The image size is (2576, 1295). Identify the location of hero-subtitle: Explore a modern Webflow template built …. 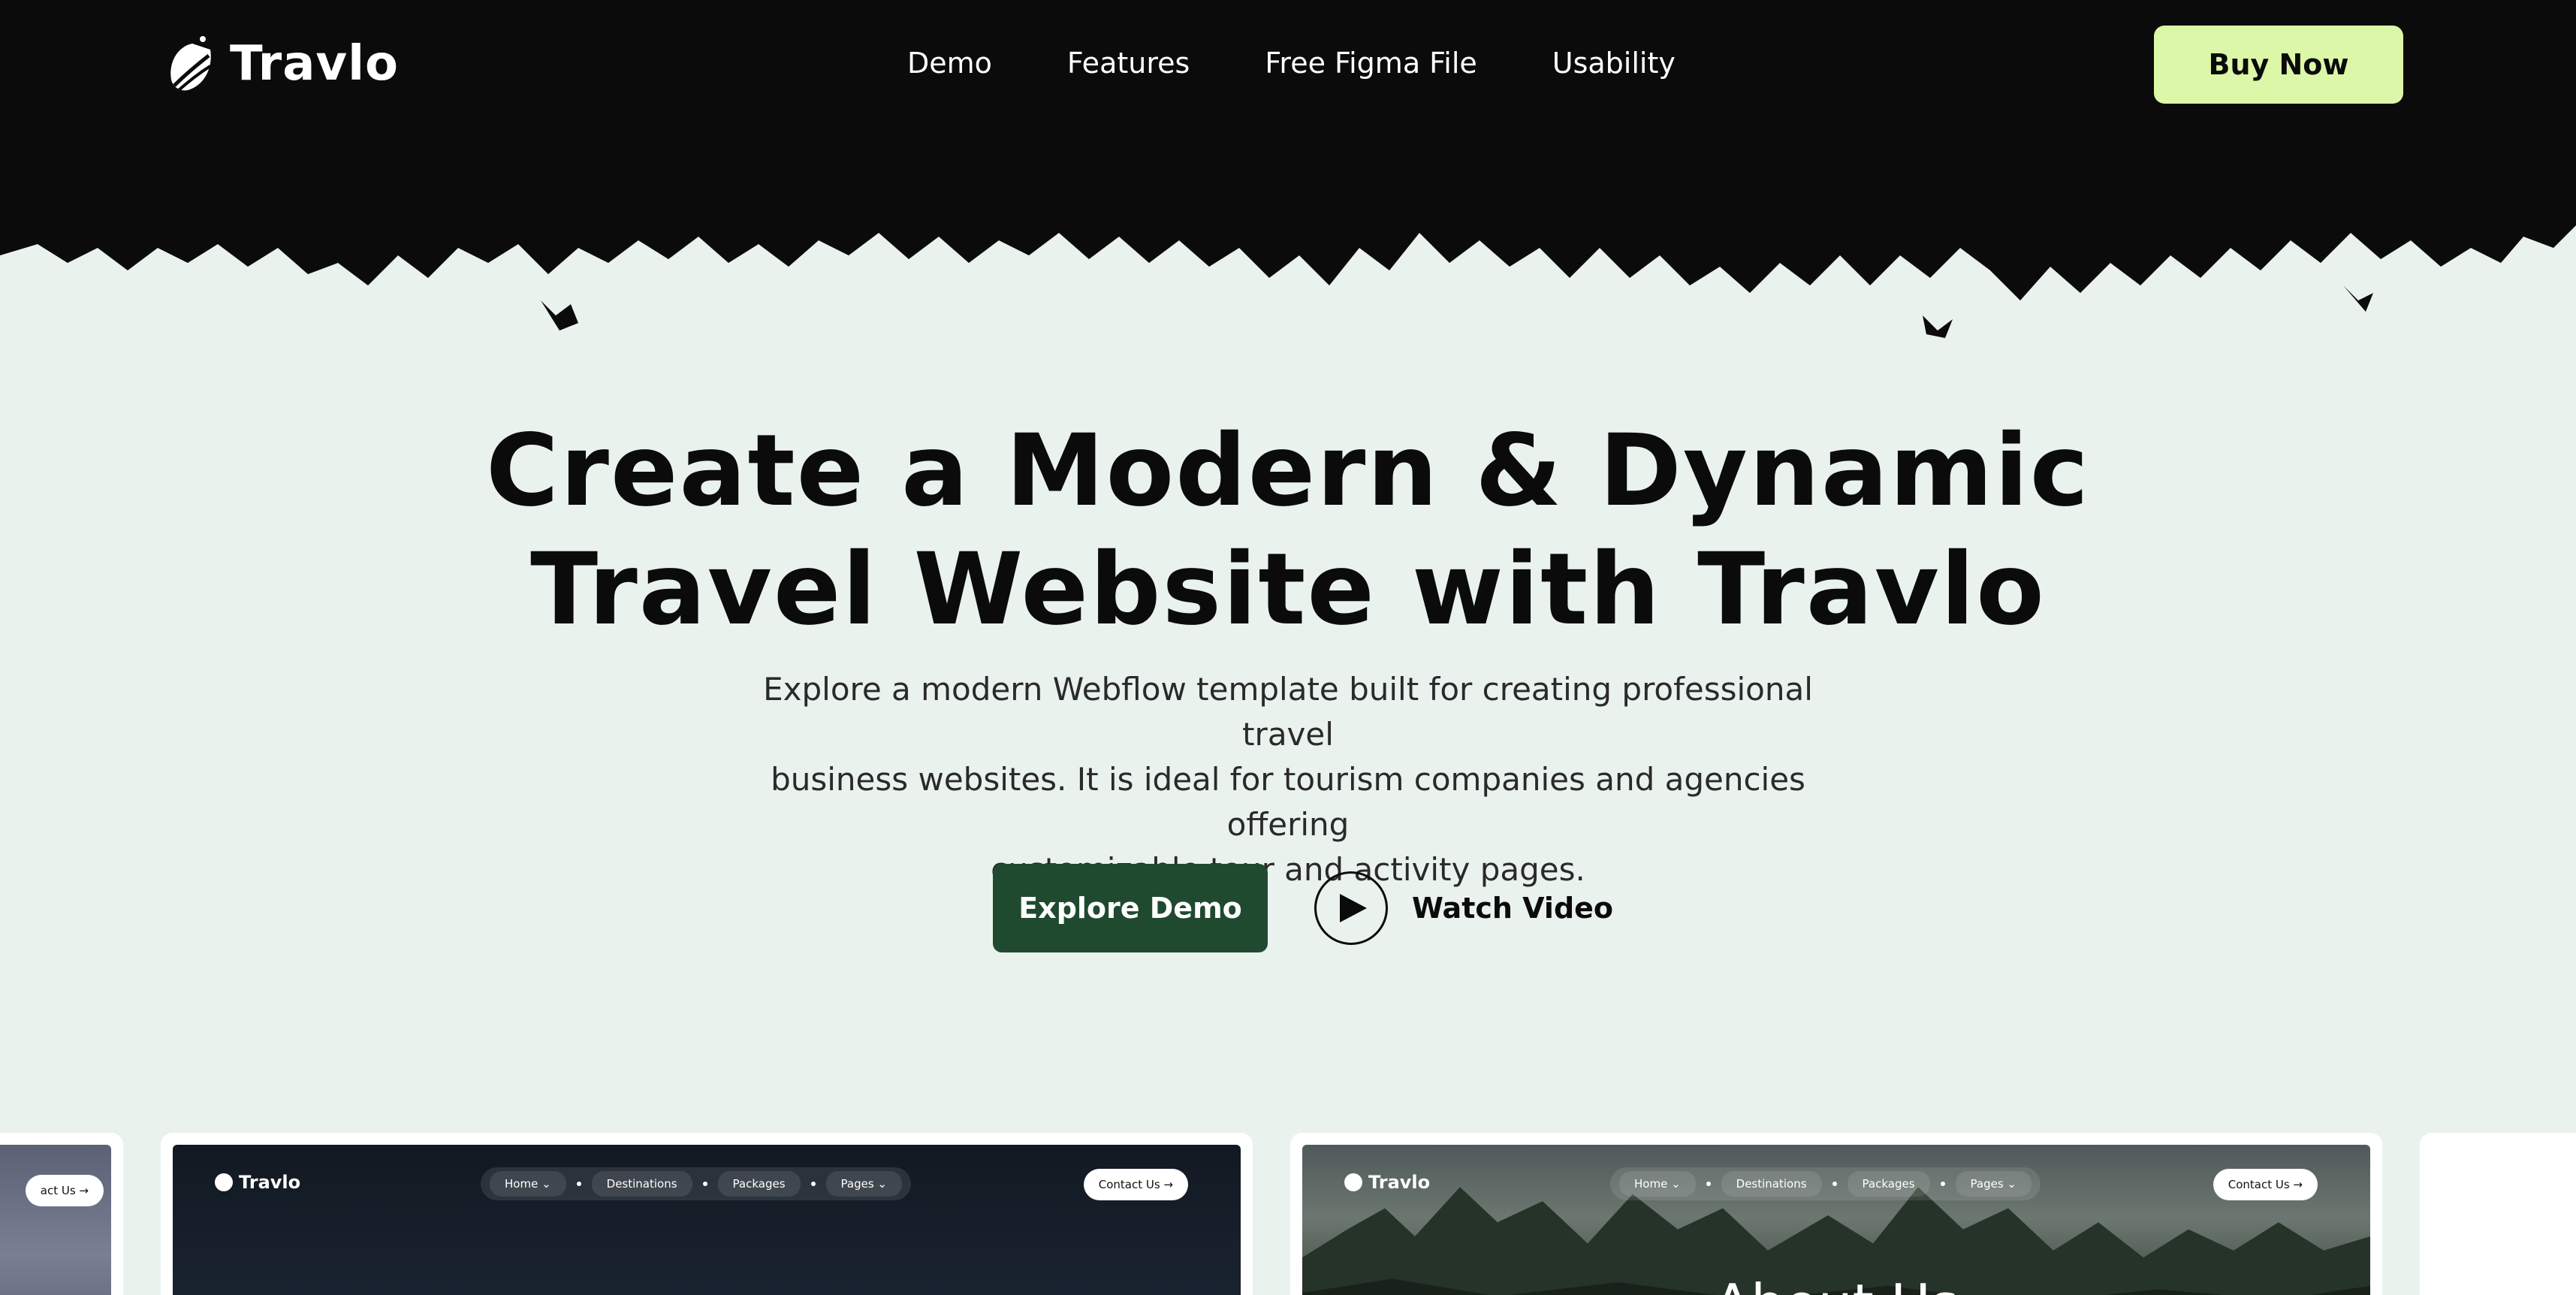
(1288, 779).